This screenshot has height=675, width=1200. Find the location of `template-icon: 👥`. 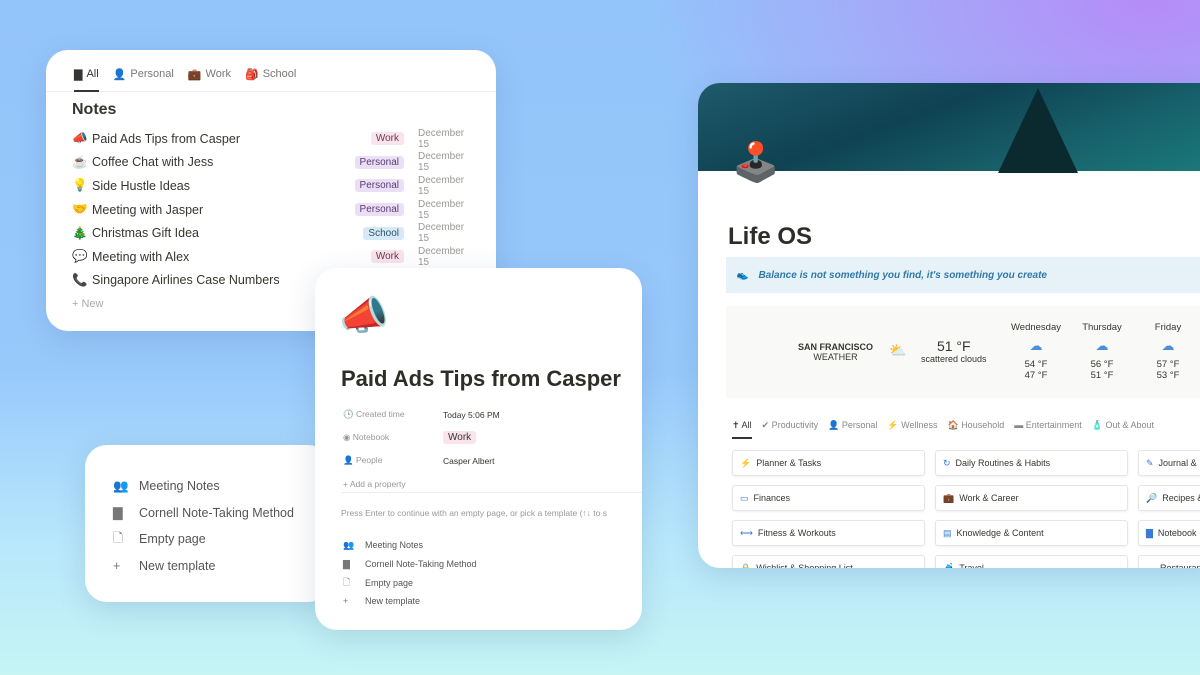

template-icon: 👥 is located at coordinates (349, 544).